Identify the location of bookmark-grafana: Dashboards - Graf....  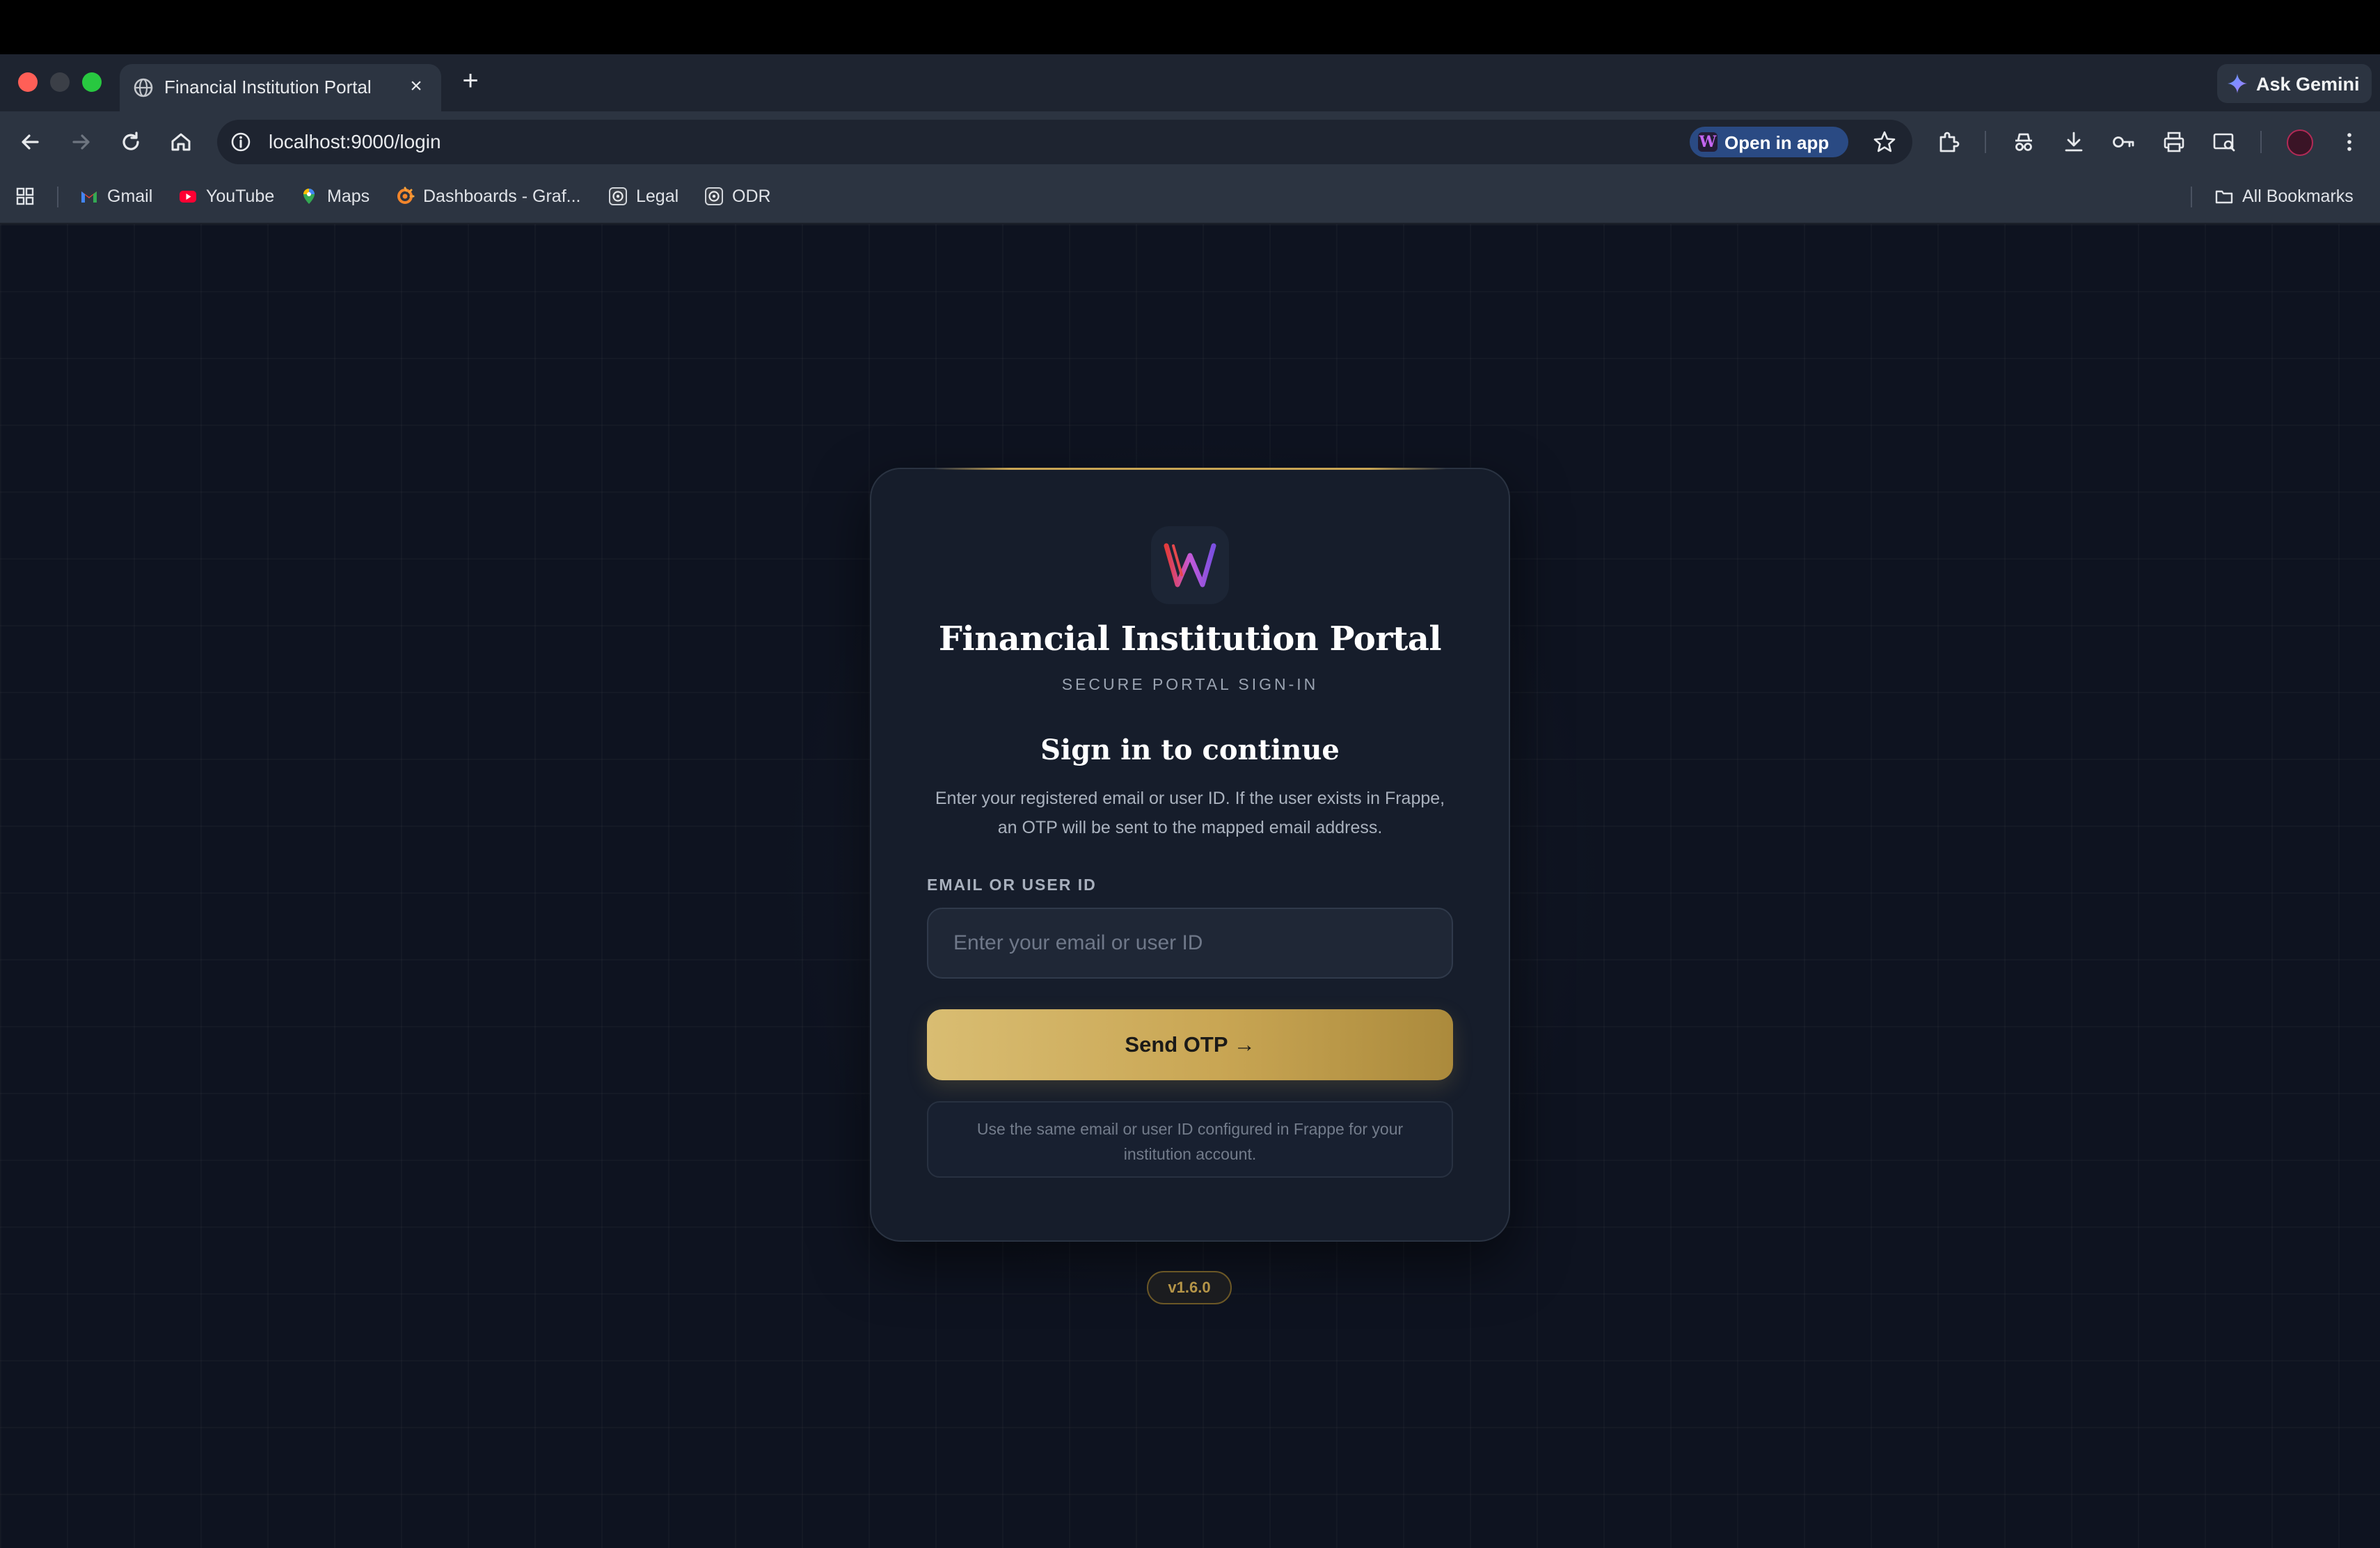
(487, 196).